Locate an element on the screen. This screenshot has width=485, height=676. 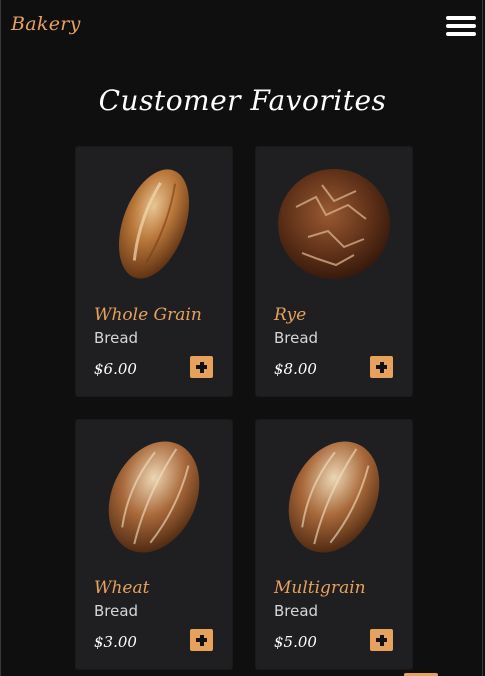
product-card: Whole Grain Bread $6.00 is located at coordinates (154, 271).